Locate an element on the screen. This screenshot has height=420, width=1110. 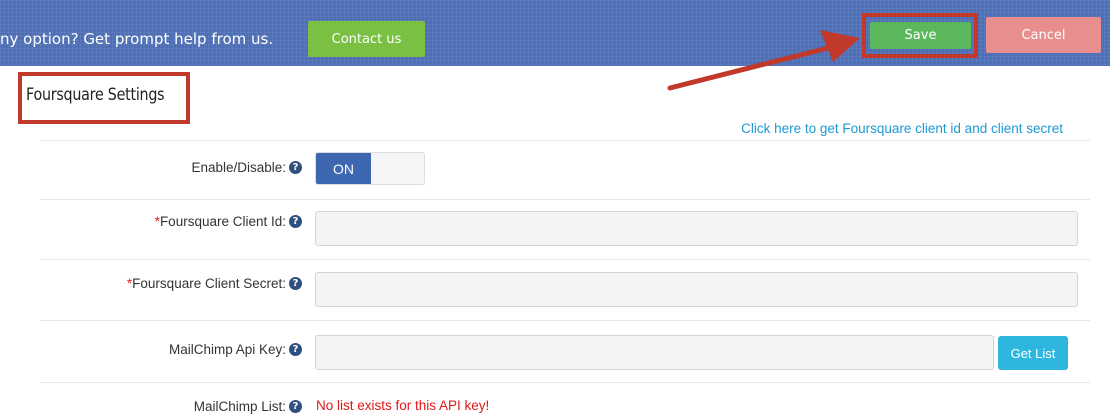
section-title: Foursquare Settings is located at coordinates (95, 95).